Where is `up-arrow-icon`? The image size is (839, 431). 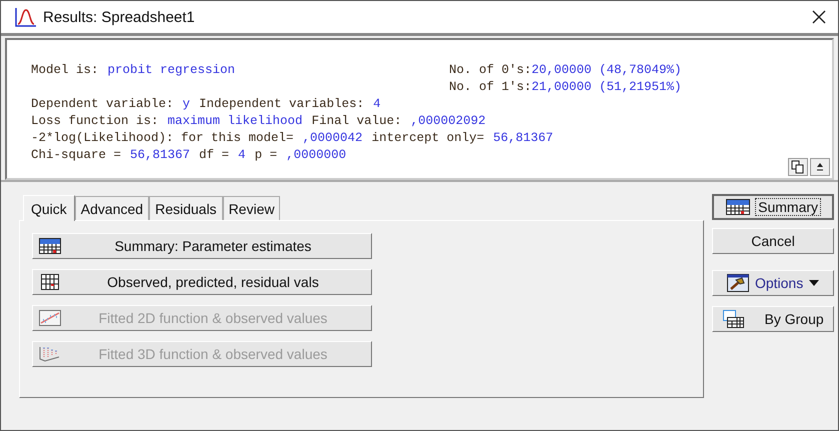 up-arrow-icon is located at coordinates (820, 167).